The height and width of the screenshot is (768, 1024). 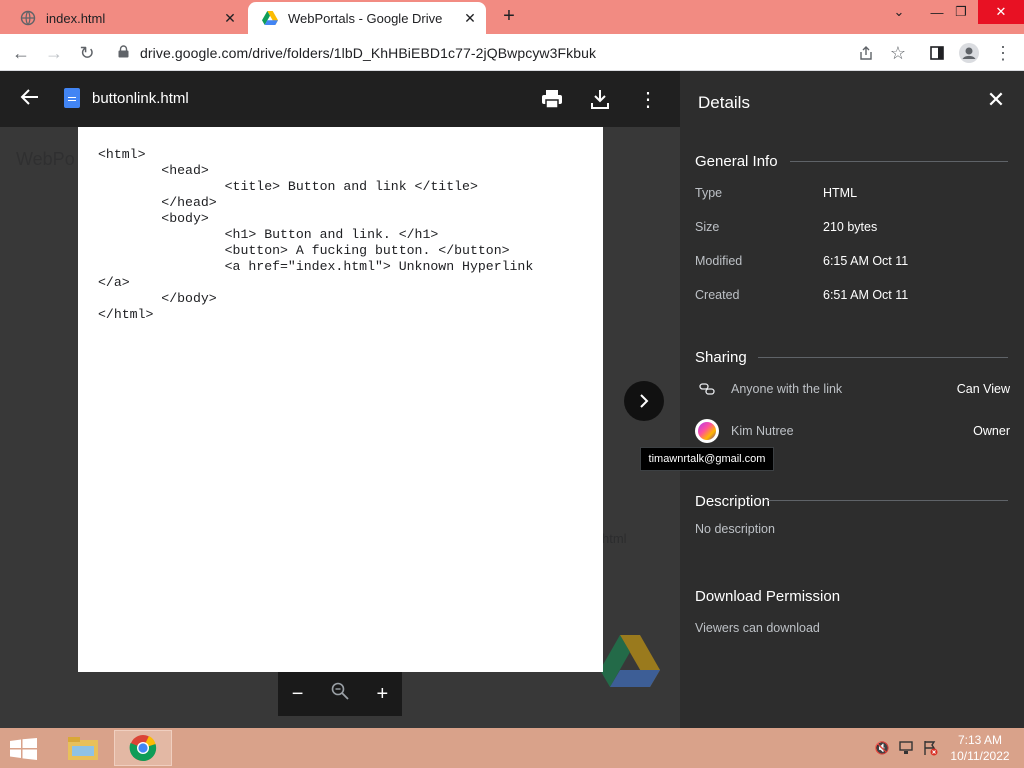 What do you see at coordinates (980, 748) in the screenshot?
I see `system-clock: 7:13 AM 10/11/2022` at bounding box center [980, 748].